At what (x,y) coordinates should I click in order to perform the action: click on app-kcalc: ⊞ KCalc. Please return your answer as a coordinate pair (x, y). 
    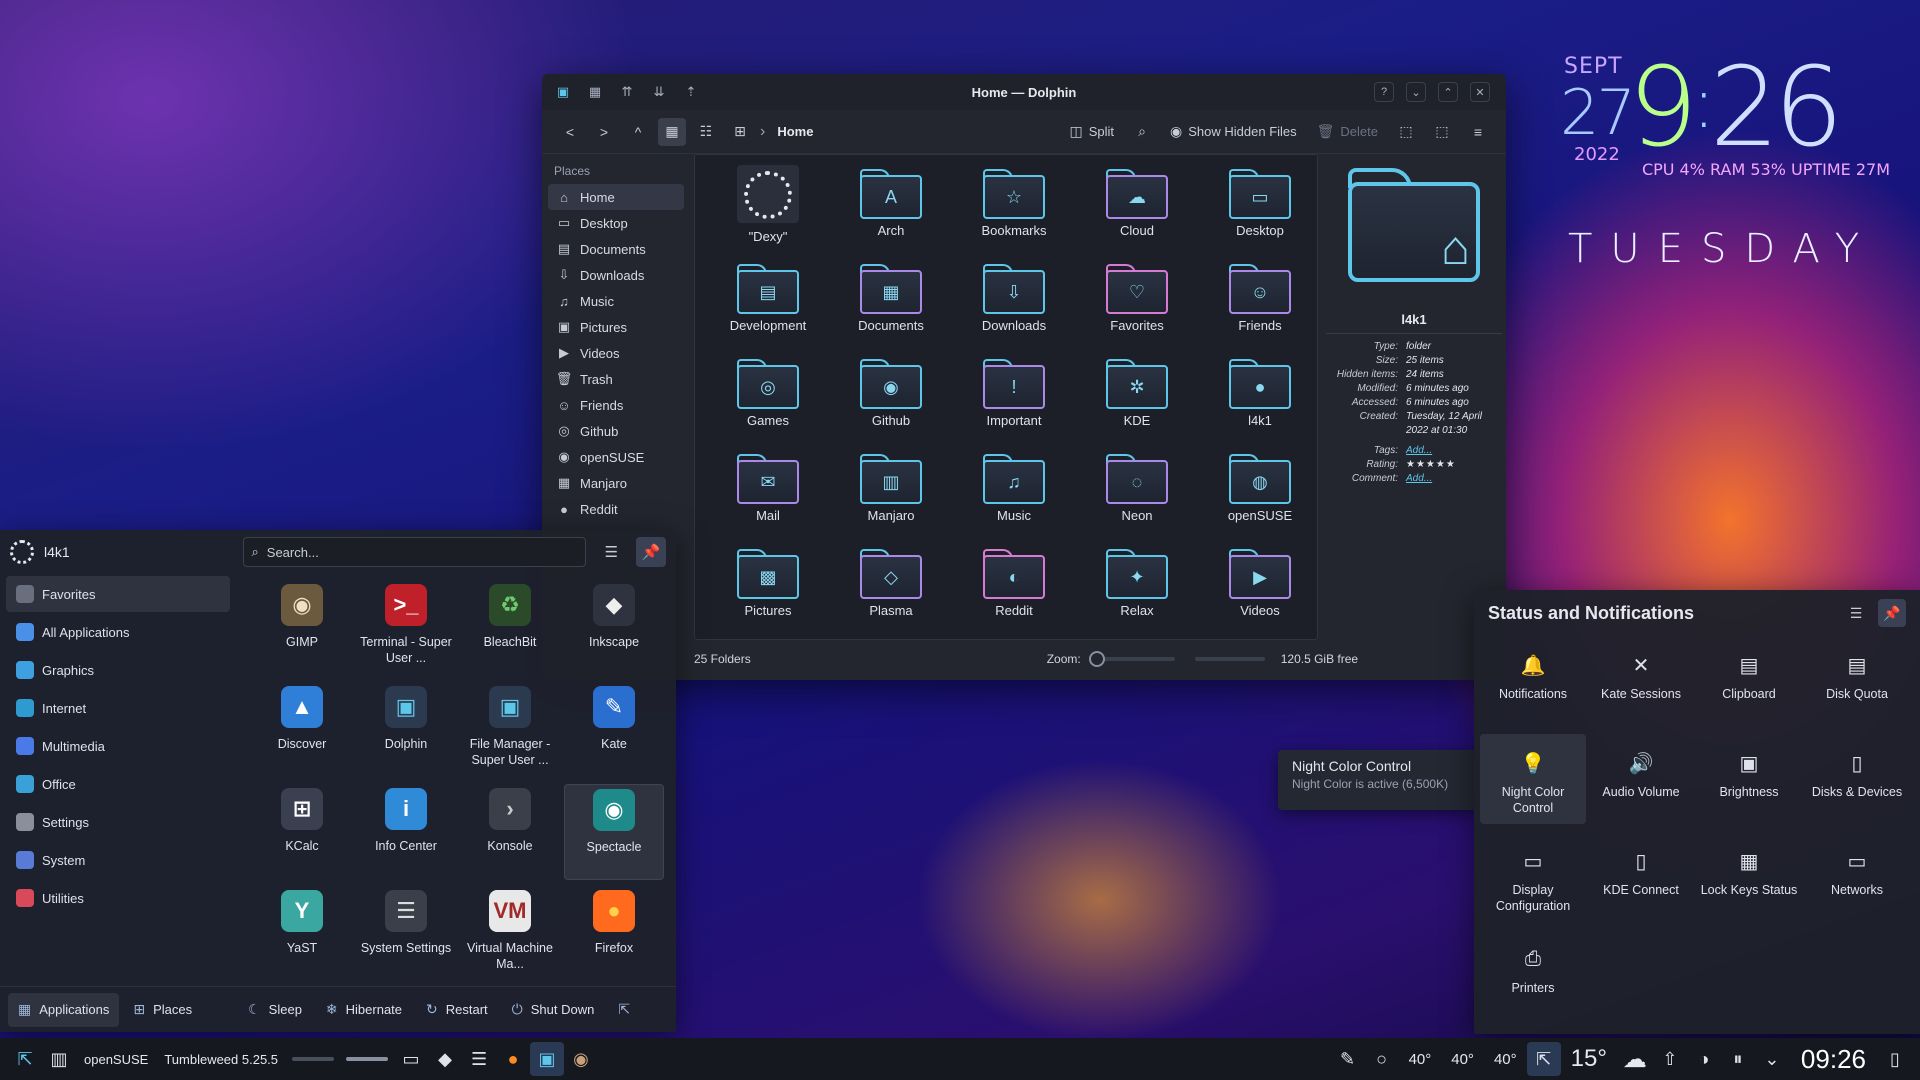
    Looking at the image, I should click on (302, 832).